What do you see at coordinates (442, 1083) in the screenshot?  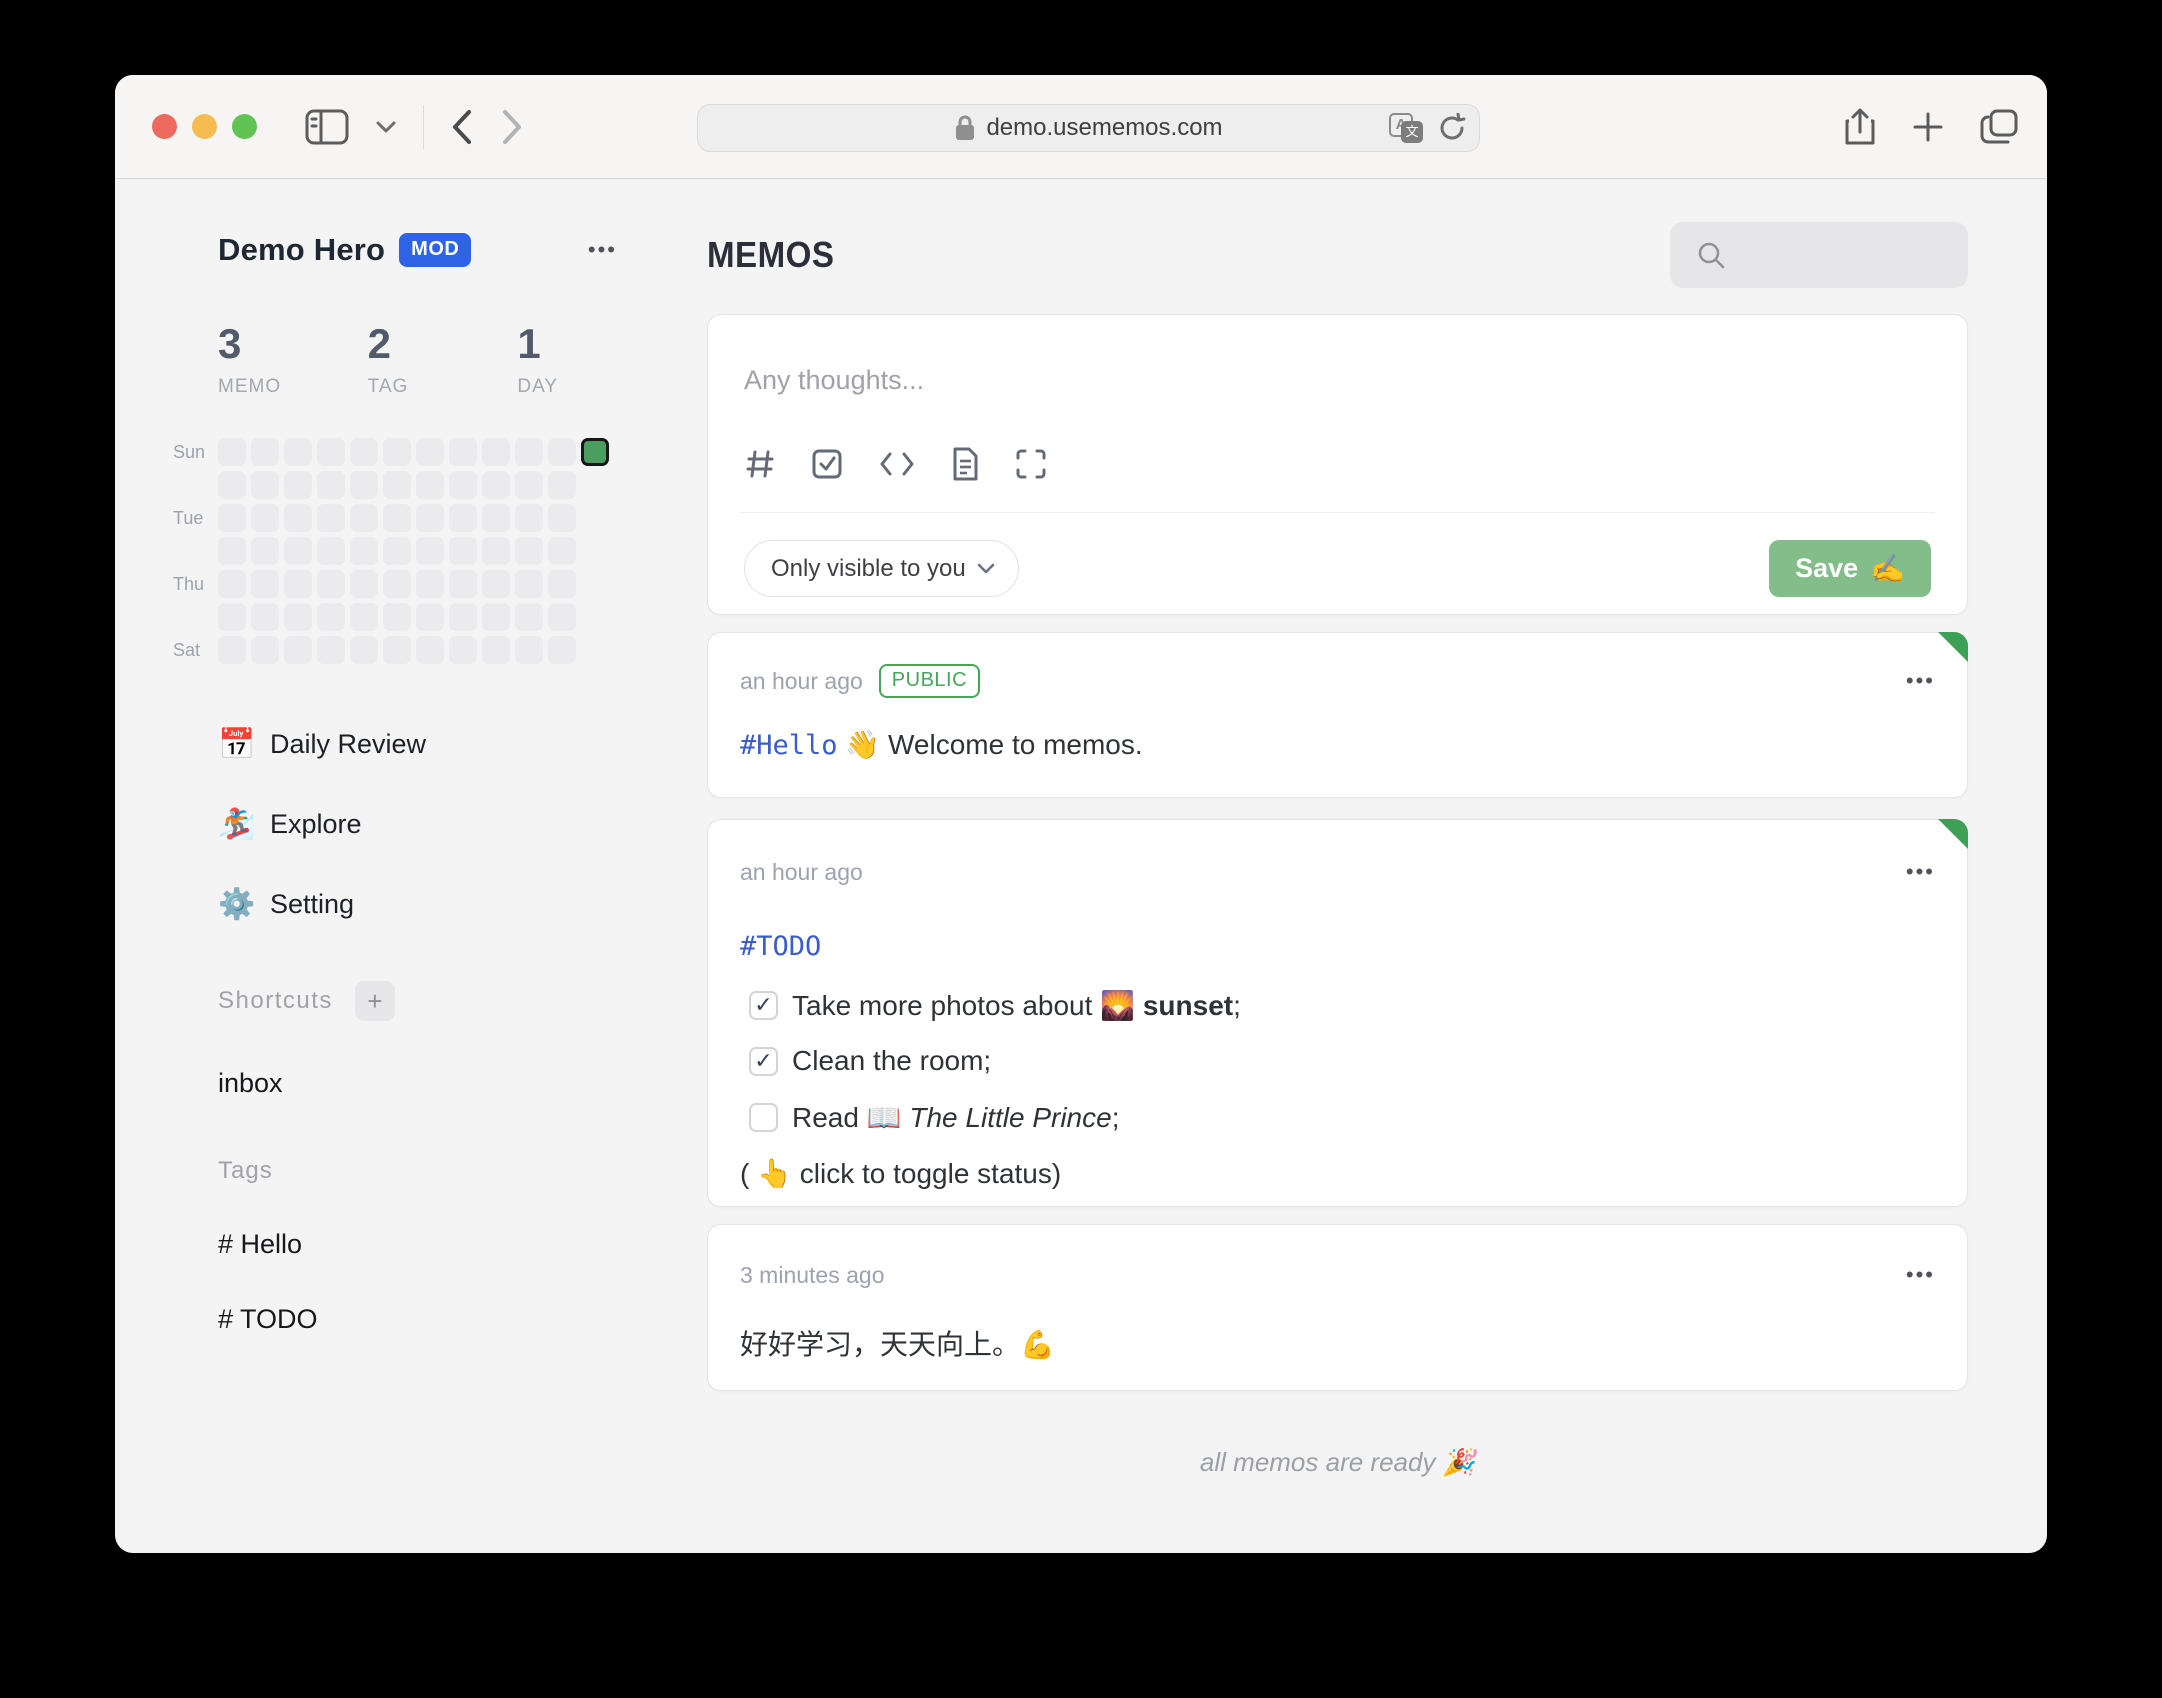 I see `shortcut-item-inbox: inbox` at bounding box center [442, 1083].